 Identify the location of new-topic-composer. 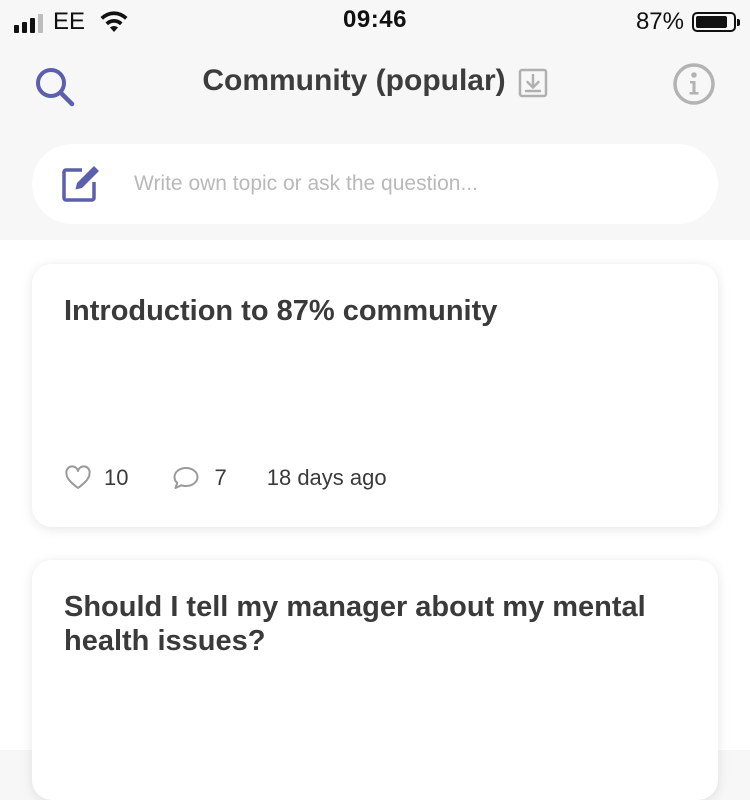
(375, 184).